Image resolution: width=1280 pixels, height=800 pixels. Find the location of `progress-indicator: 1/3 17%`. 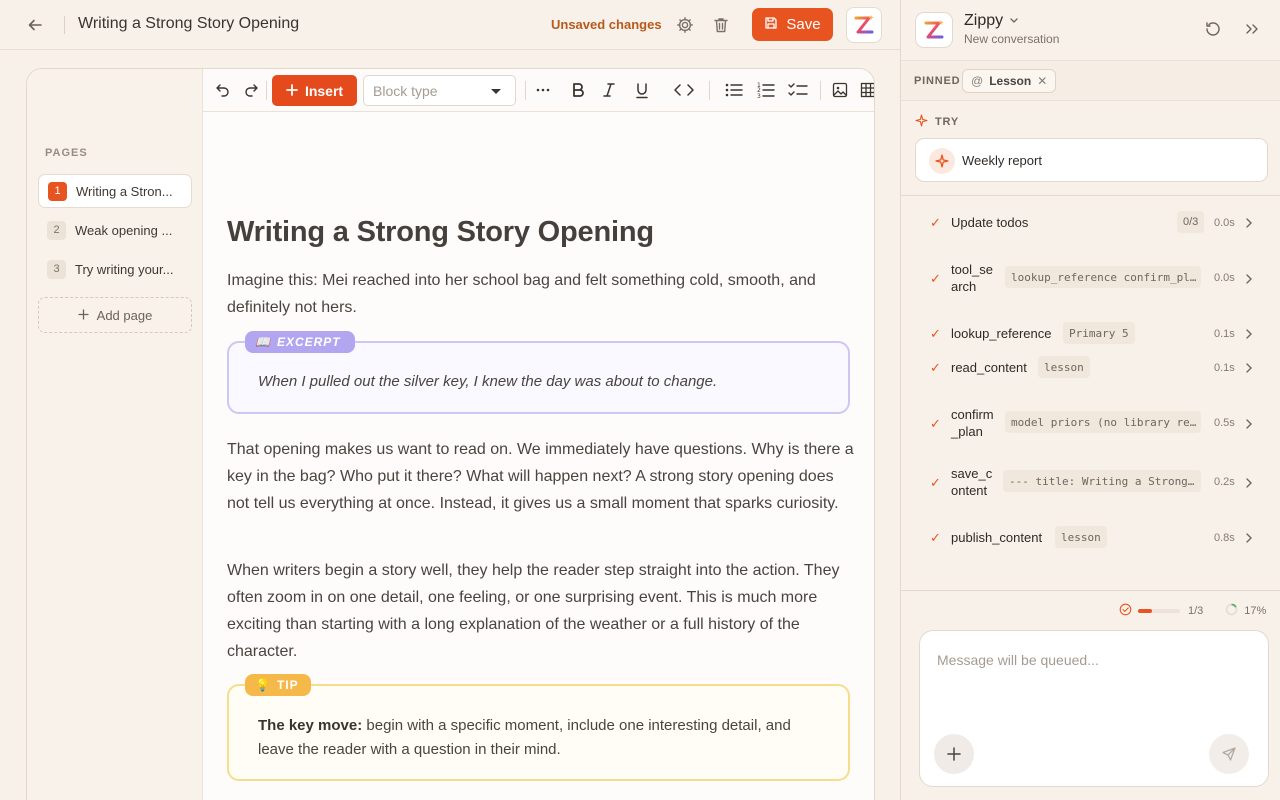

progress-indicator: 1/3 17% is located at coordinates (1192, 611).